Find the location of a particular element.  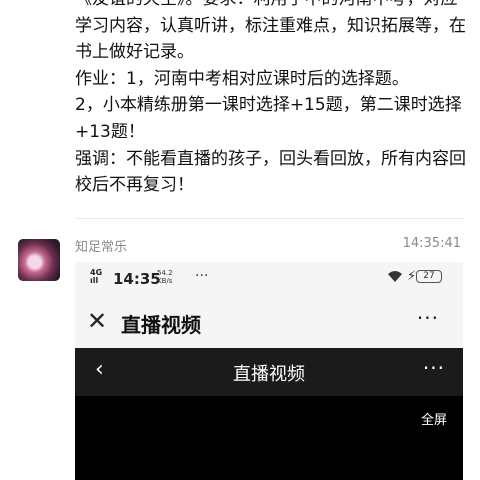

notification-dots-icon: ··· is located at coordinates (202, 276).